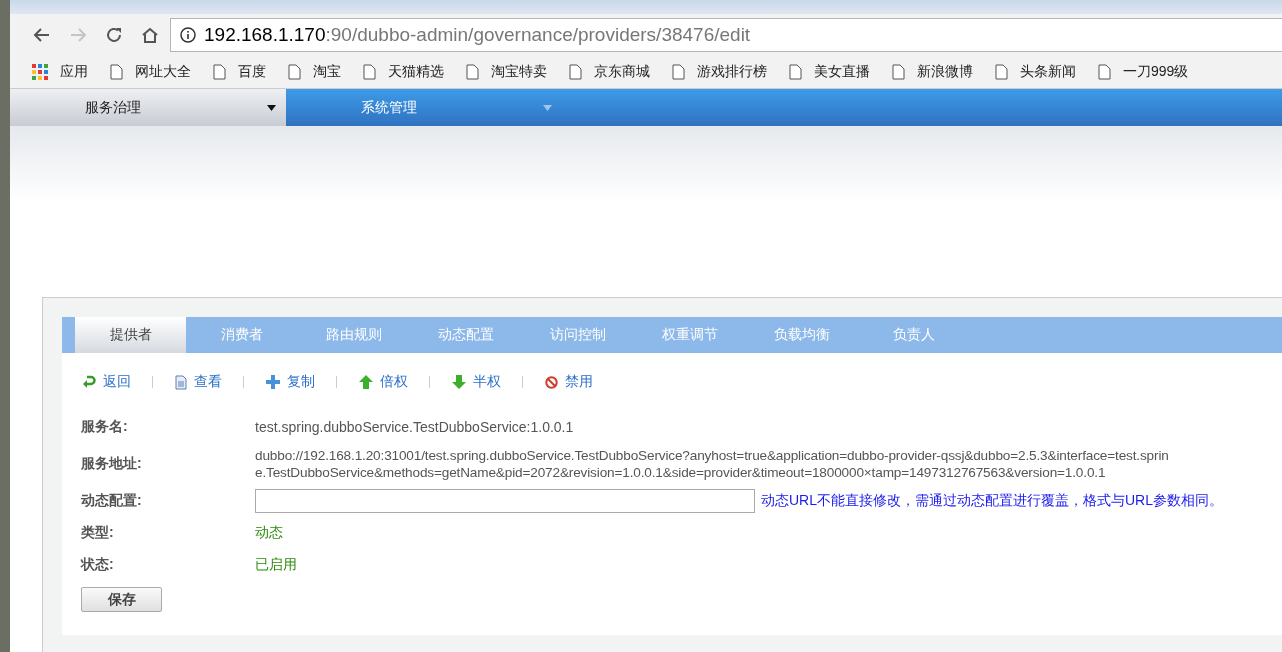  Describe the element at coordinates (569, 382) in the screenshot. I see `action-link: 禁用` at that location.